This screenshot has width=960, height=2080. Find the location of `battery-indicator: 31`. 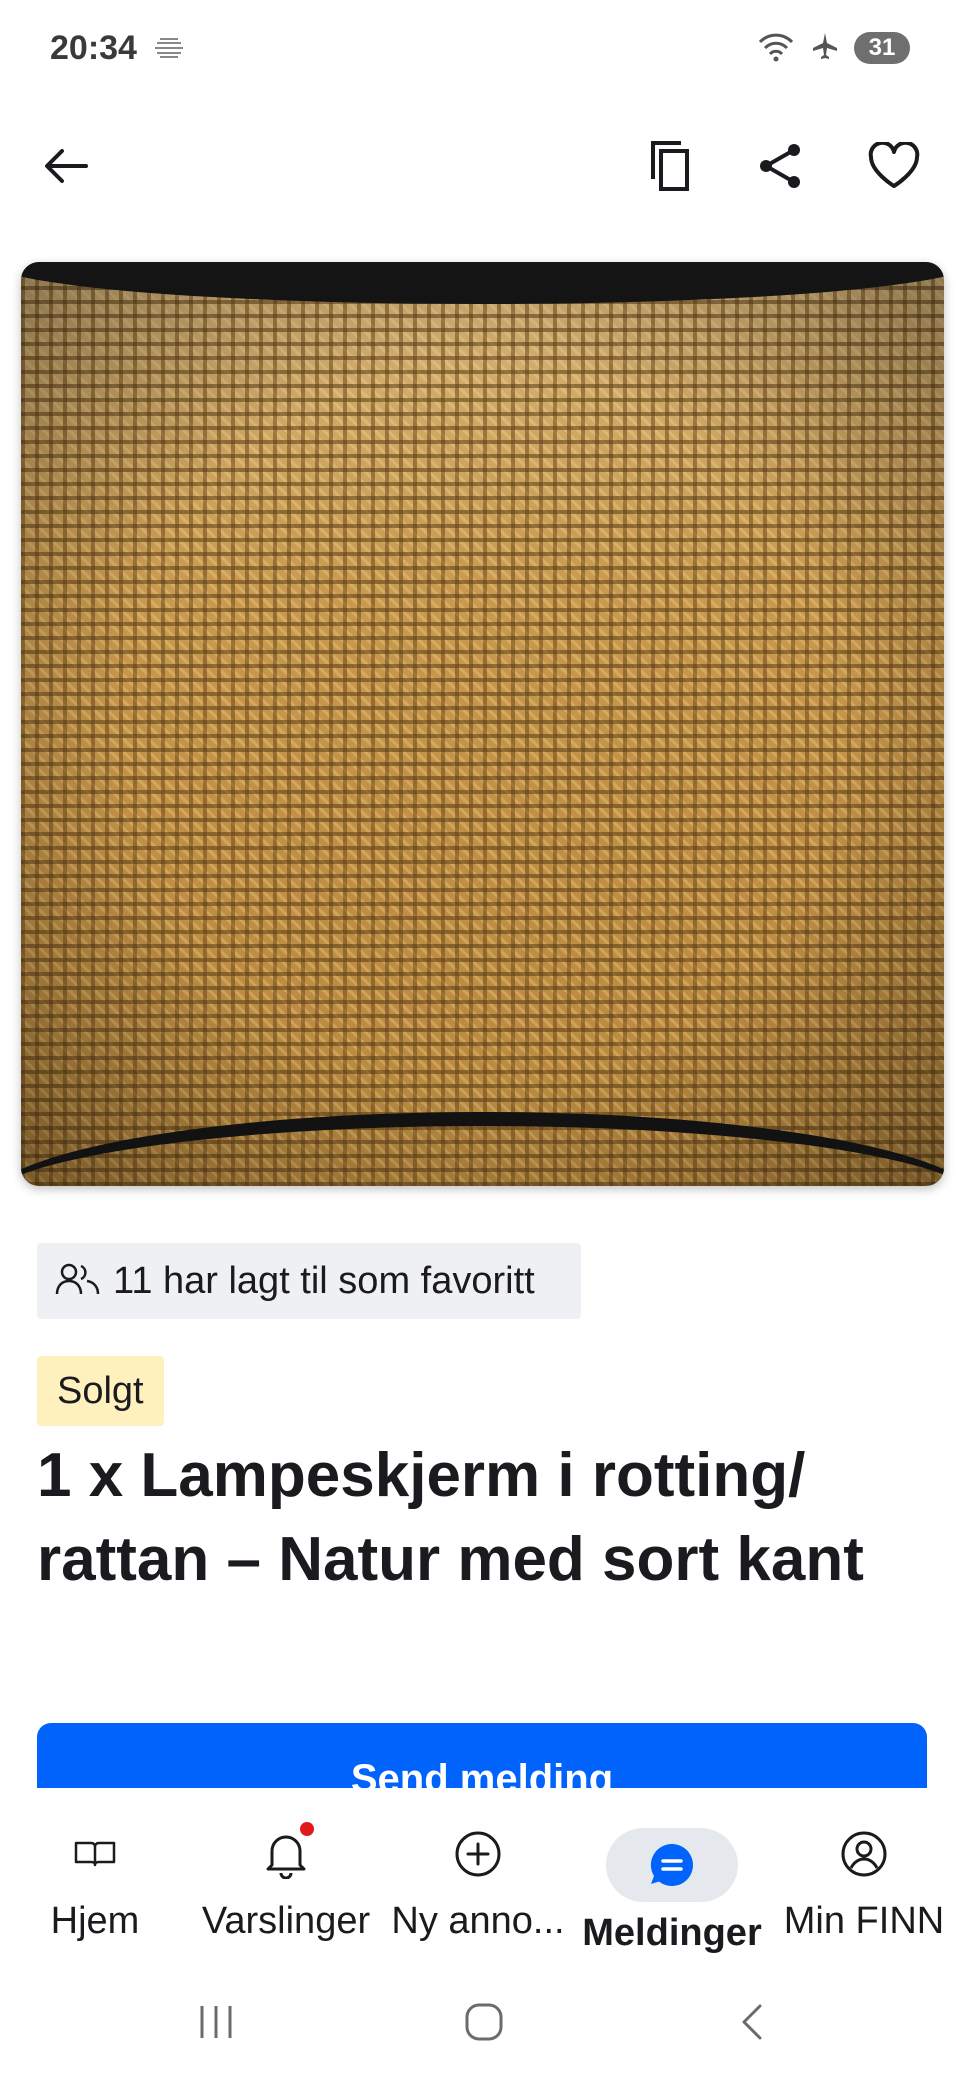

battery-indicator: 31 is located at coordinates (882, 48).